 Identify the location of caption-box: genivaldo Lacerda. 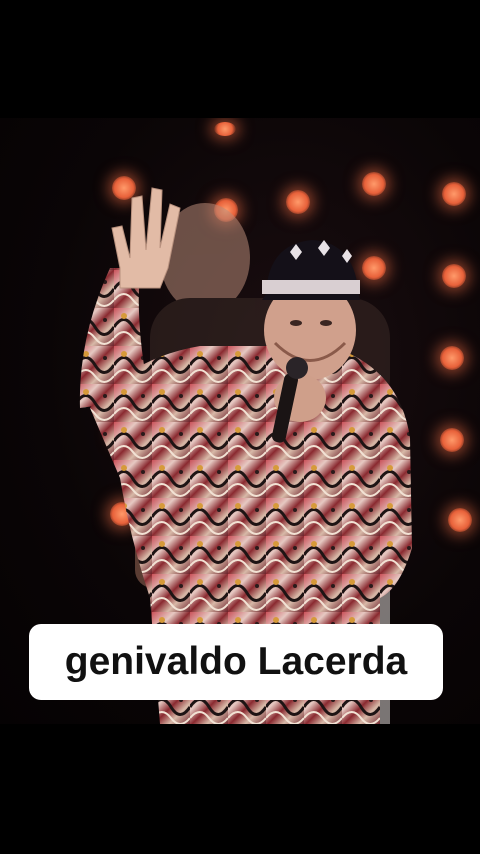
(236, 662).